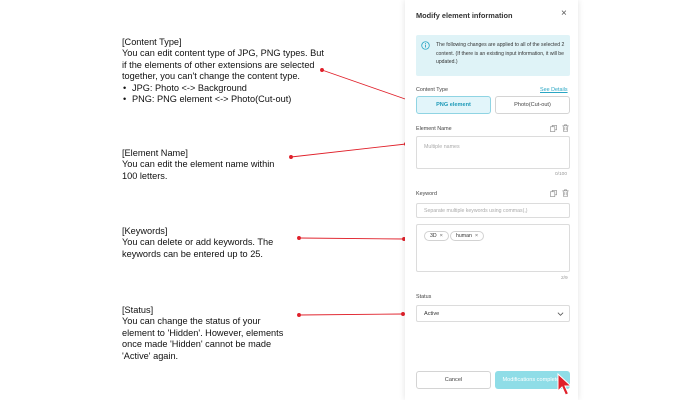  What do you see at coordinates (532, 105) in the screenshot?
I see `content-type-option-photo-cutout: Photo(Cut-out)` at bounding box center [532, 105].